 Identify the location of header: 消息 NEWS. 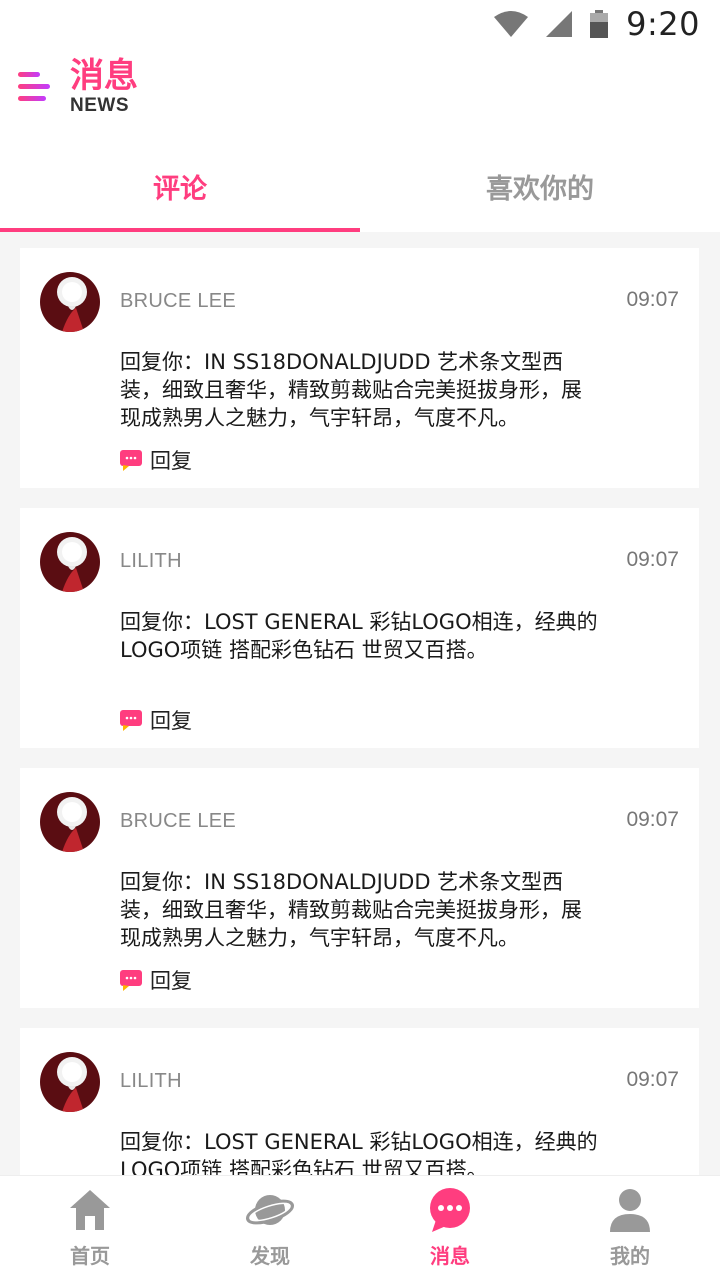
(360, 94).